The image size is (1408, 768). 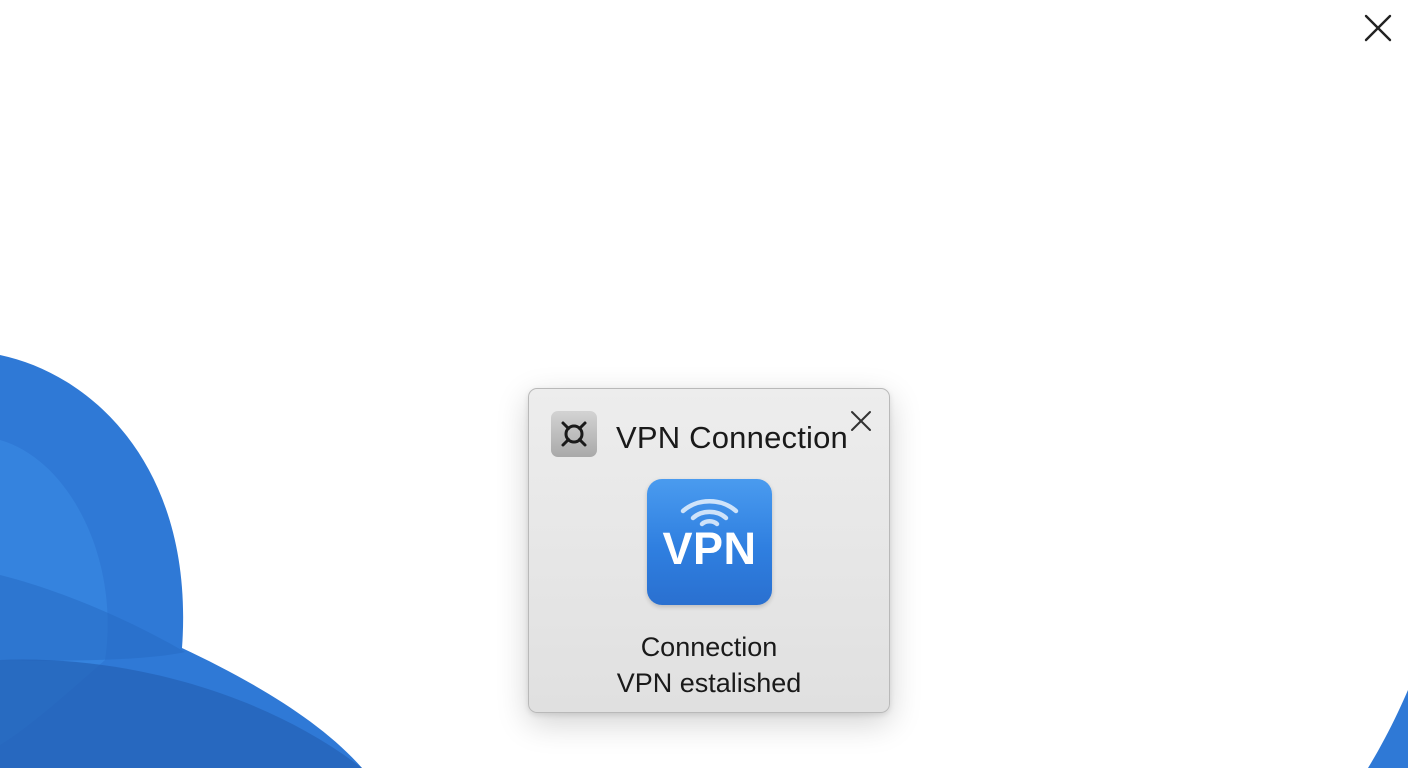 I want to click on vpn-badge-icon: VPN, so click(x=709, y=542).